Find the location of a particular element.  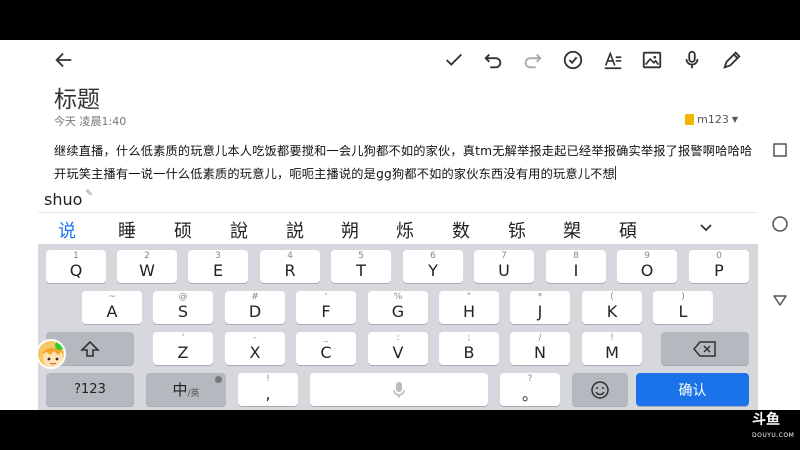

symbols-key: ?123 is located at coordinates (90, 389).